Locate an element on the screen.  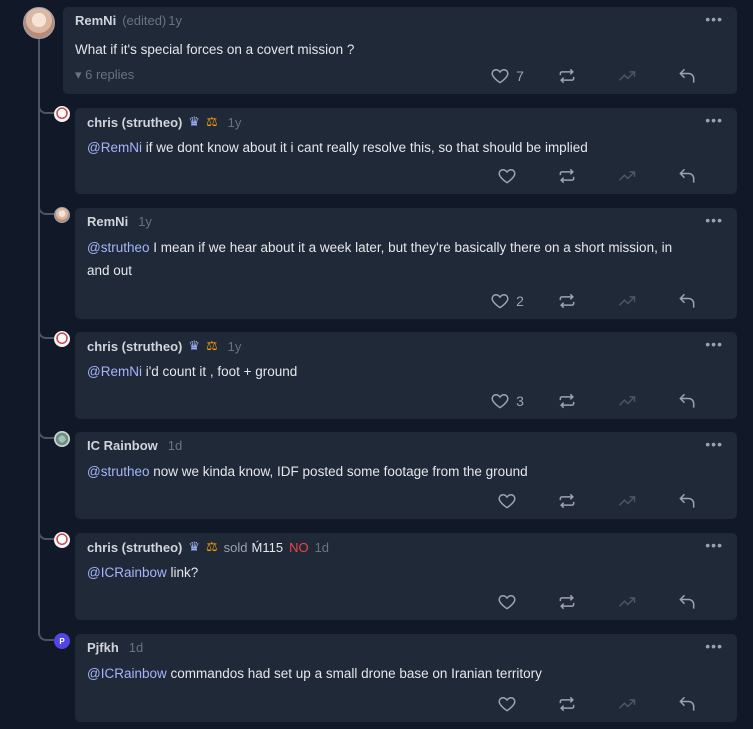
like-button: 7 is located at coordinates (507, 76).